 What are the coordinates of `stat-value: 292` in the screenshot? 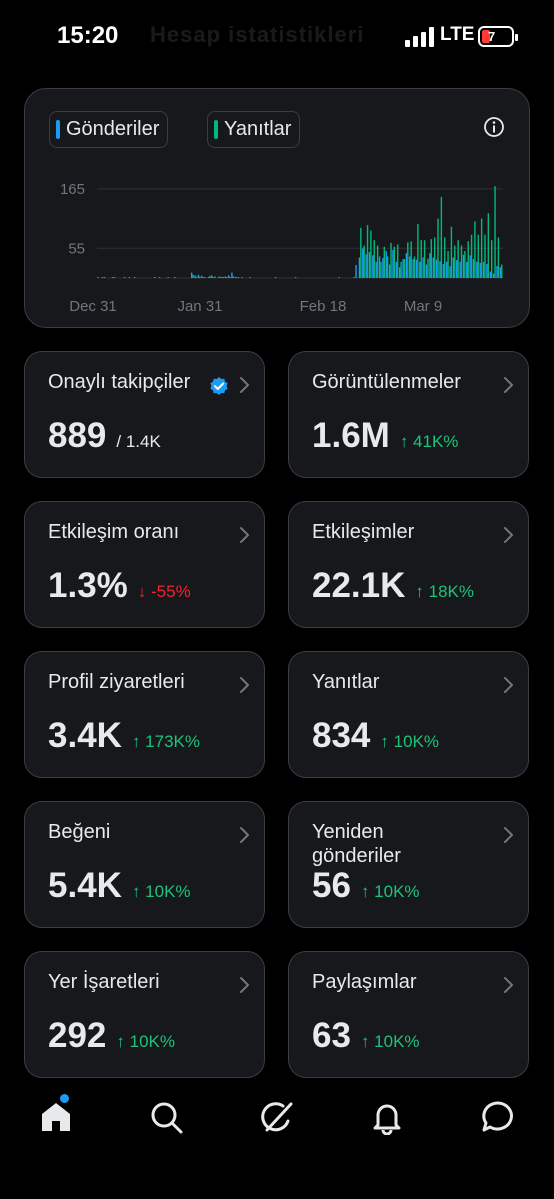 It's located at (77, 1035).